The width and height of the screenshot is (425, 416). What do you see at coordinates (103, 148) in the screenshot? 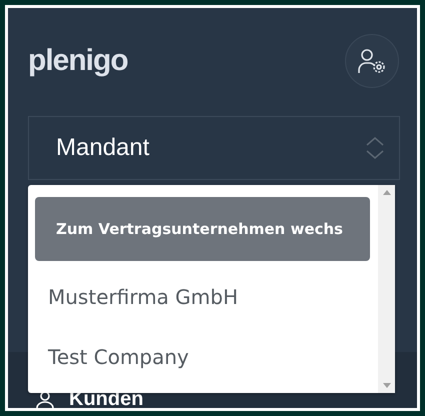
I see `select-value: Mandant` at bounding box center [103, 148].